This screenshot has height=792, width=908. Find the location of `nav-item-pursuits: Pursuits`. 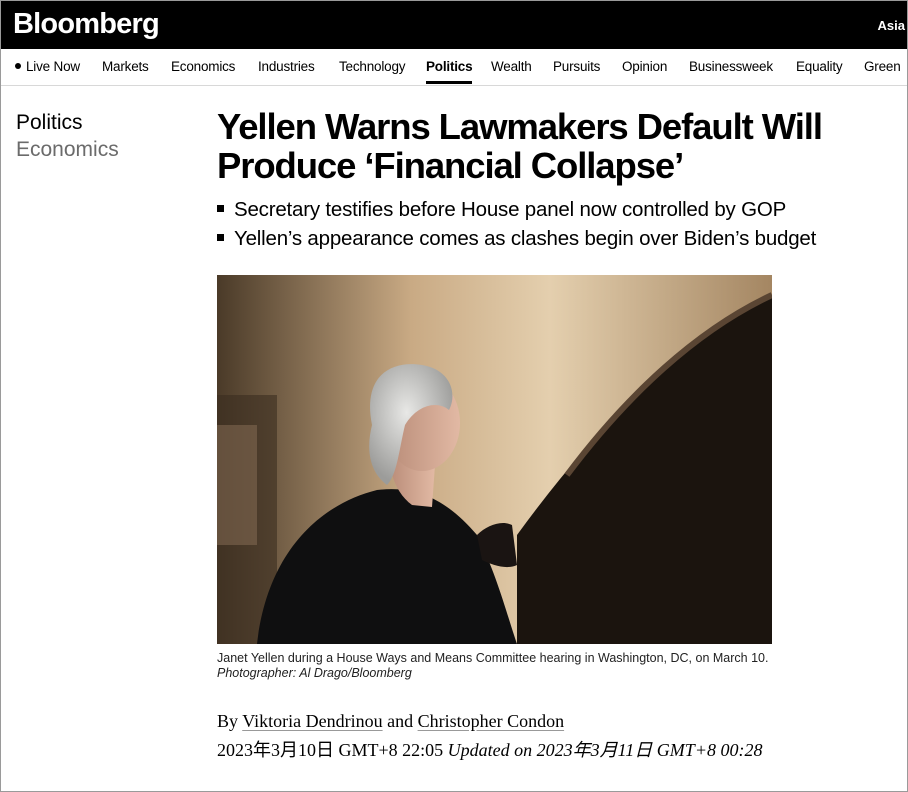

nav-item-pursuits: Pursuits is located at coordinates (576, 66).